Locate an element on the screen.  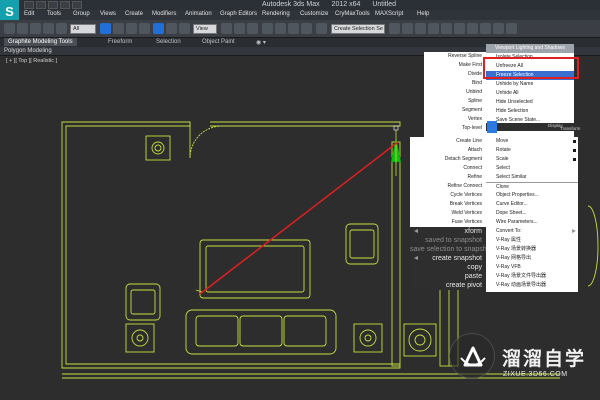
menu-fuse-vertices: Fuse Vertices is located at coordinates (448, 222).